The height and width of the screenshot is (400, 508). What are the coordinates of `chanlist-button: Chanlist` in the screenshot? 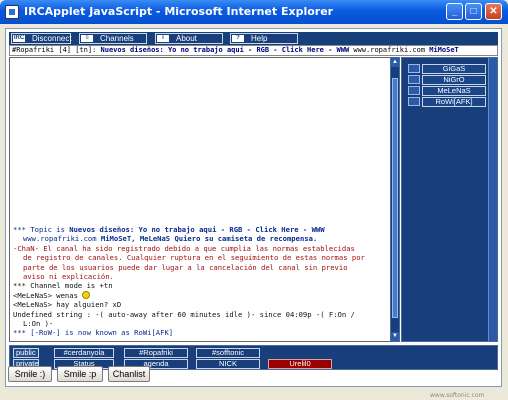 It's located at (129, 374).